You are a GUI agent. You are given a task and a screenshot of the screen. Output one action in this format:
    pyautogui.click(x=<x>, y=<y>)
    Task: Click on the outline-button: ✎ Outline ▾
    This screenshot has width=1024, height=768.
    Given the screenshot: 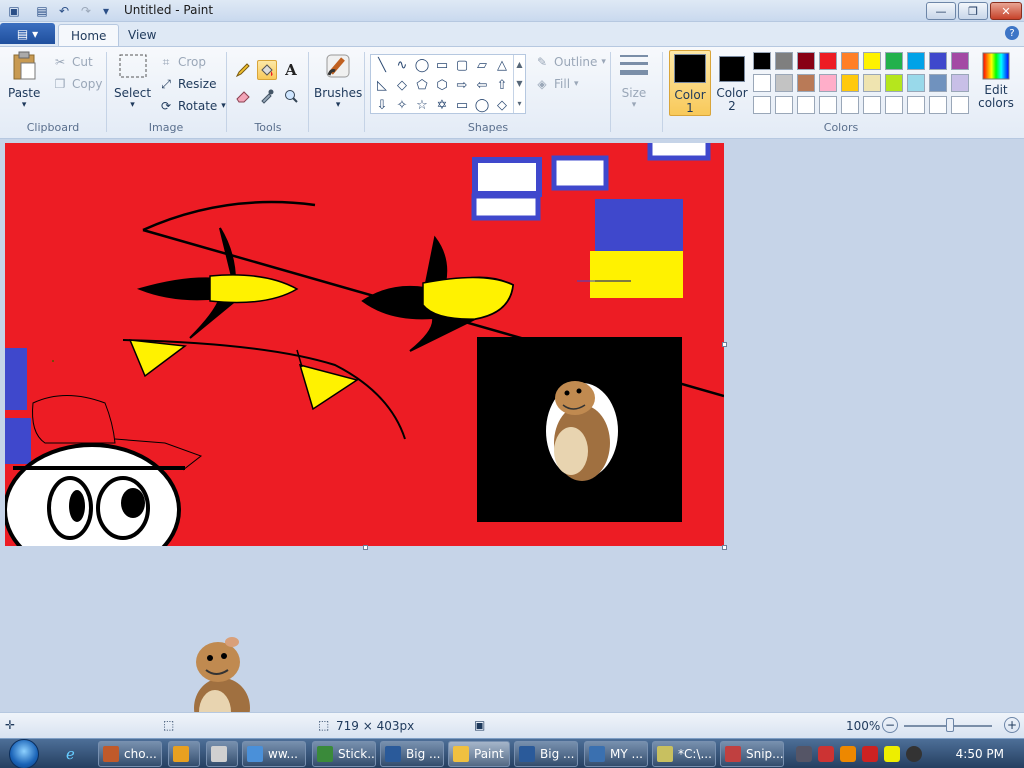 What is the action you would take?
    pyautogui.click(x=570, y=62)
    